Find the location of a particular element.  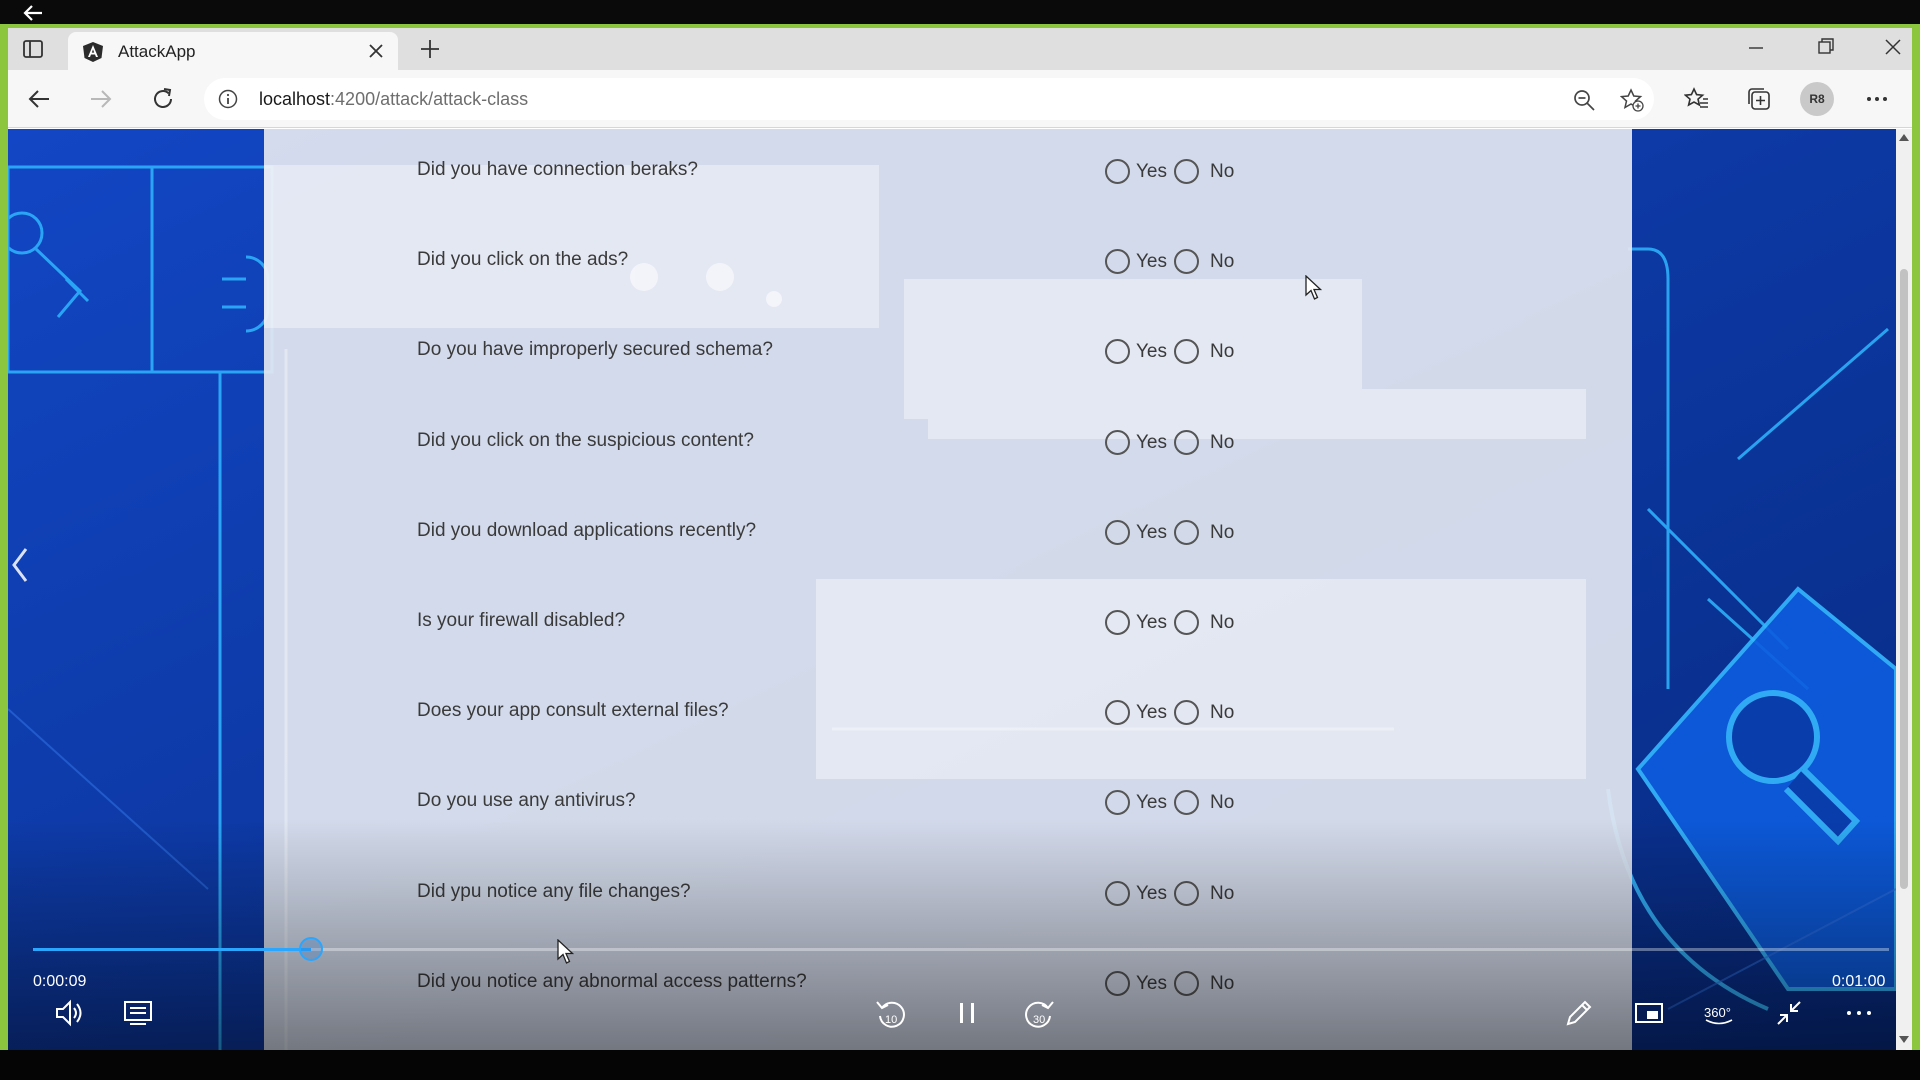

question-text: Did you download applications recently? is located at coordinates (587, 530).